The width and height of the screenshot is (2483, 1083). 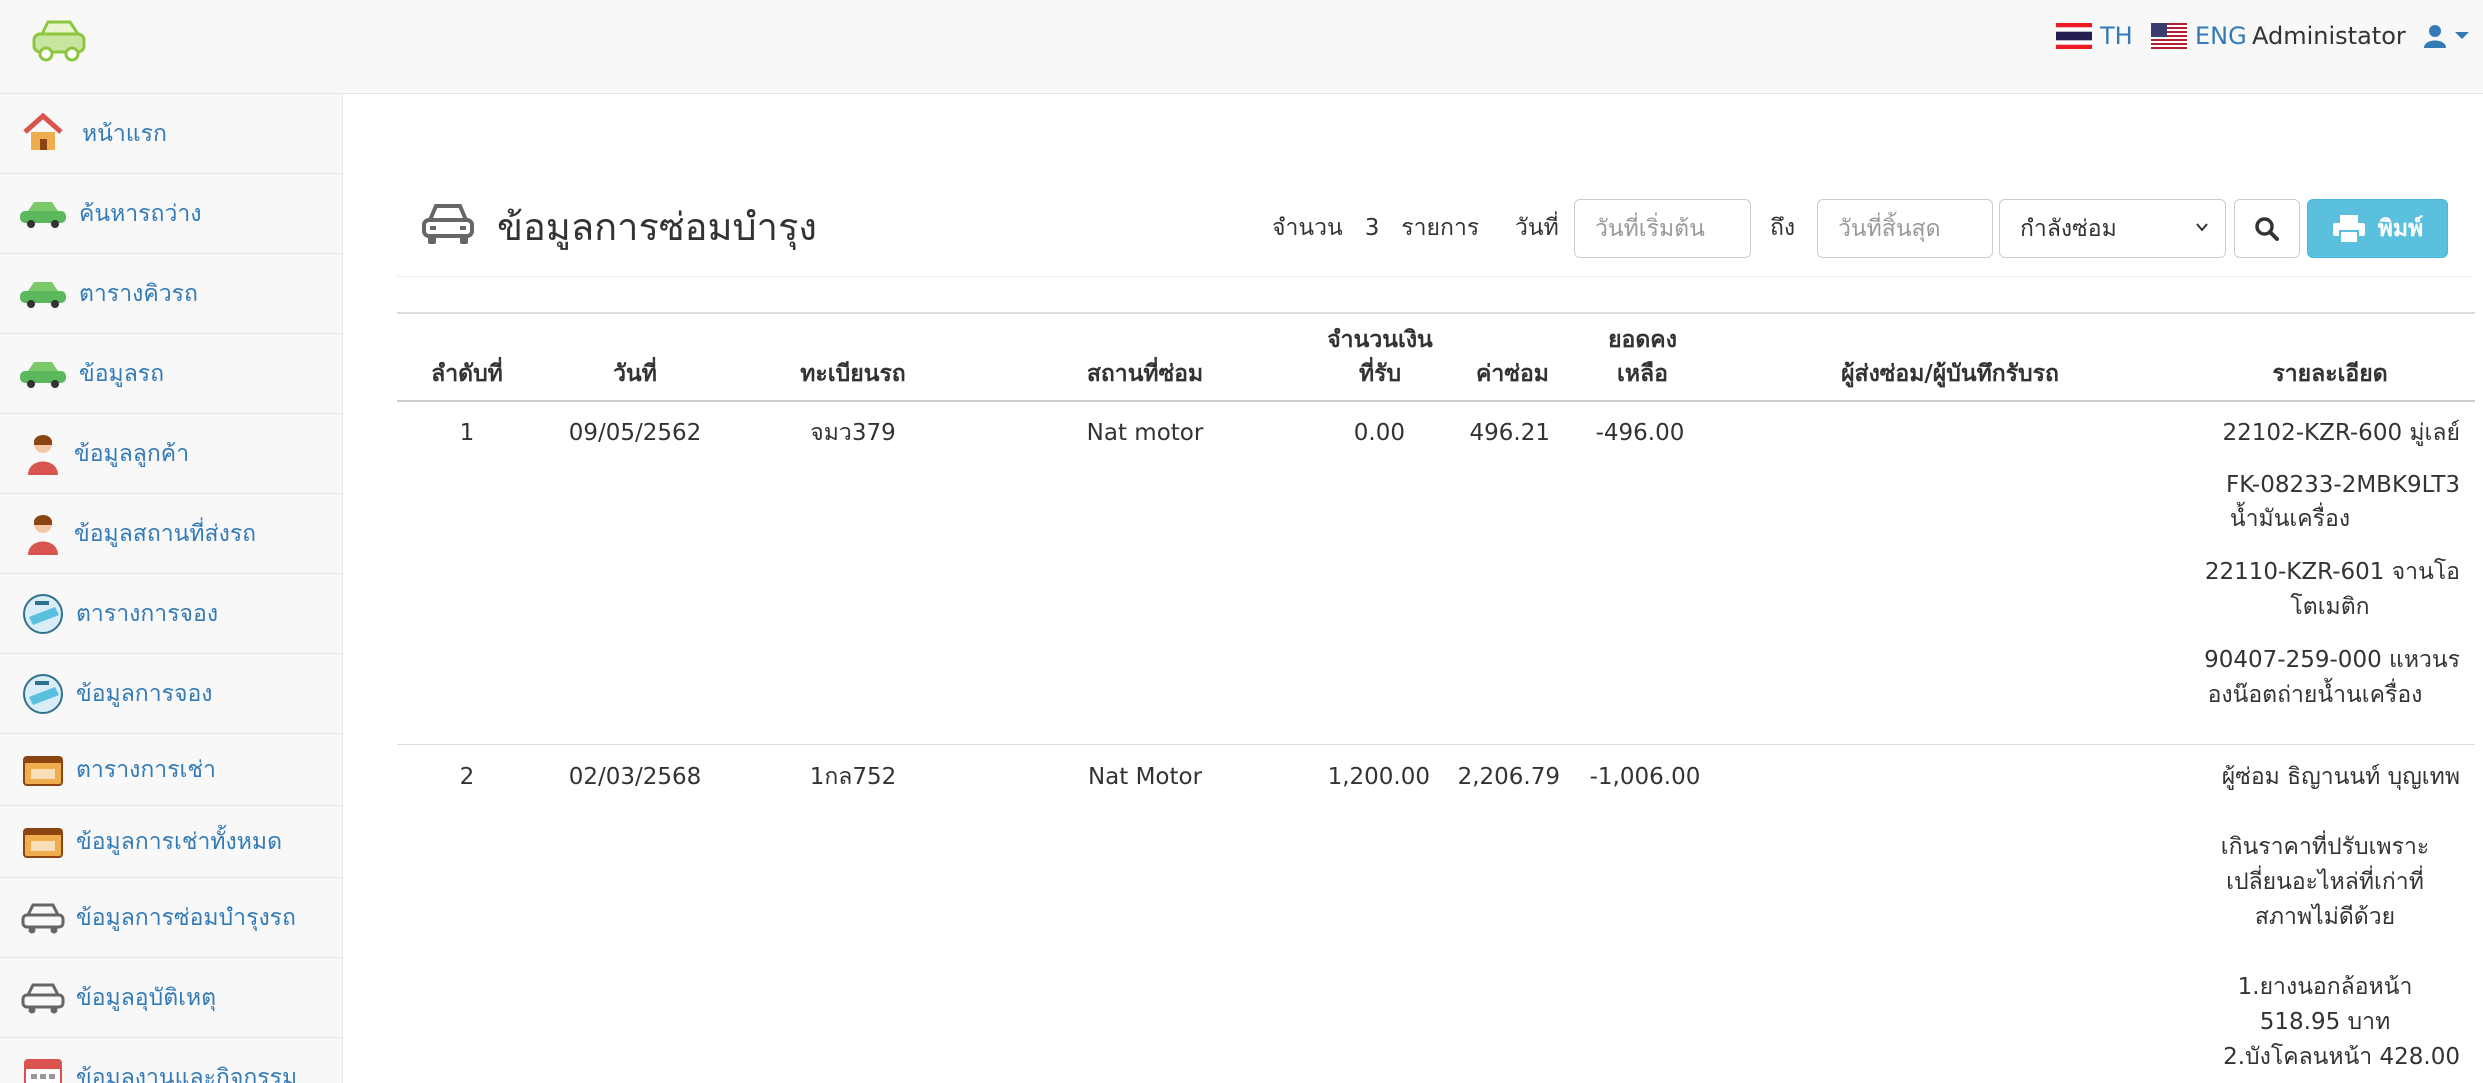 I want to click on cell-date: 02/03/2568, so click(x=635, y=777).